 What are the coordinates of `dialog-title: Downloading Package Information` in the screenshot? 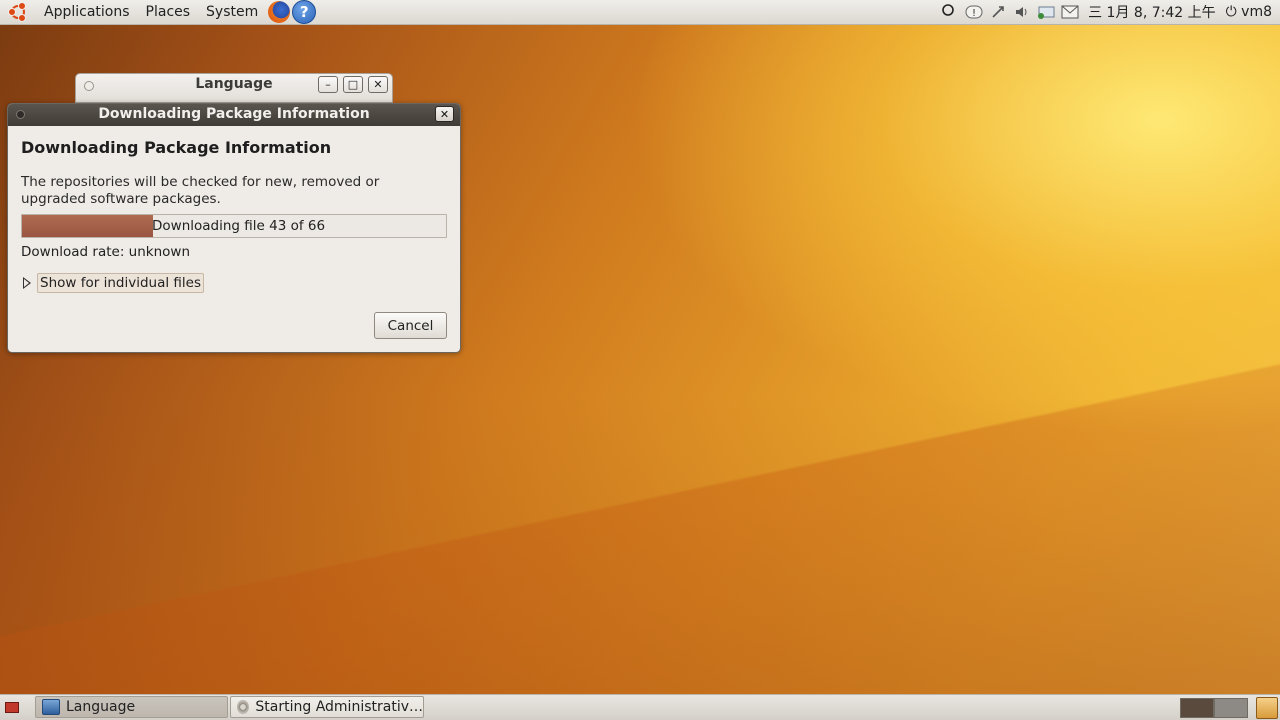 It's located at (234, 114).